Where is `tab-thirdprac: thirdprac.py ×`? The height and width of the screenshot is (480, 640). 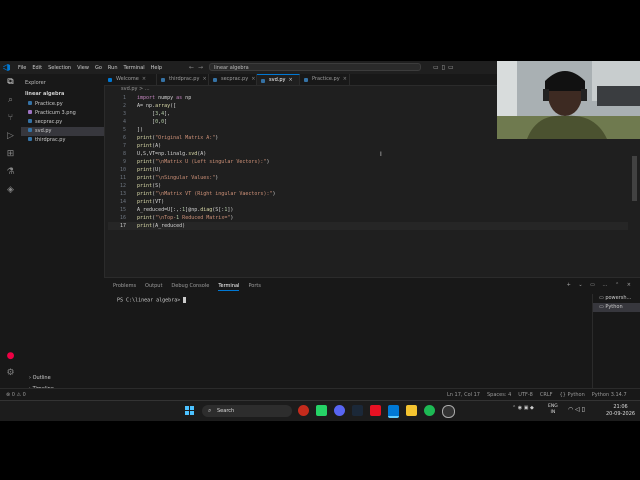 tab-thirdprac: thirdprac.py × is located at coordinates (183, 79).